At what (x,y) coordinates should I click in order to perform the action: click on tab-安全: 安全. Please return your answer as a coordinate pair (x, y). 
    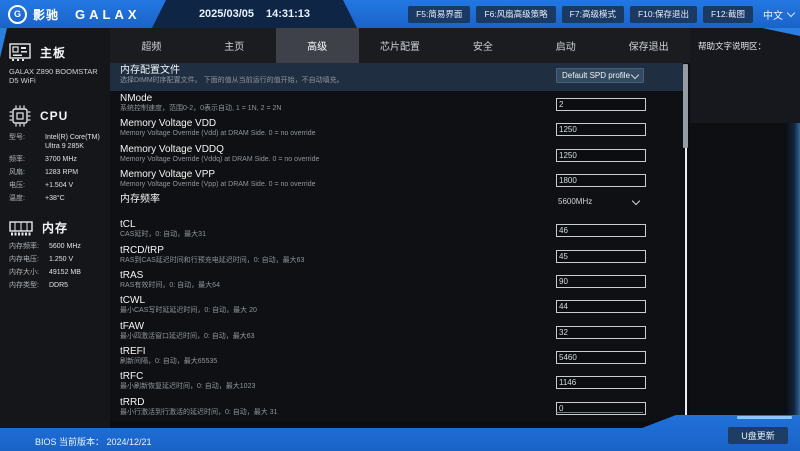
    Looking at the image, I should click on (482, 45).